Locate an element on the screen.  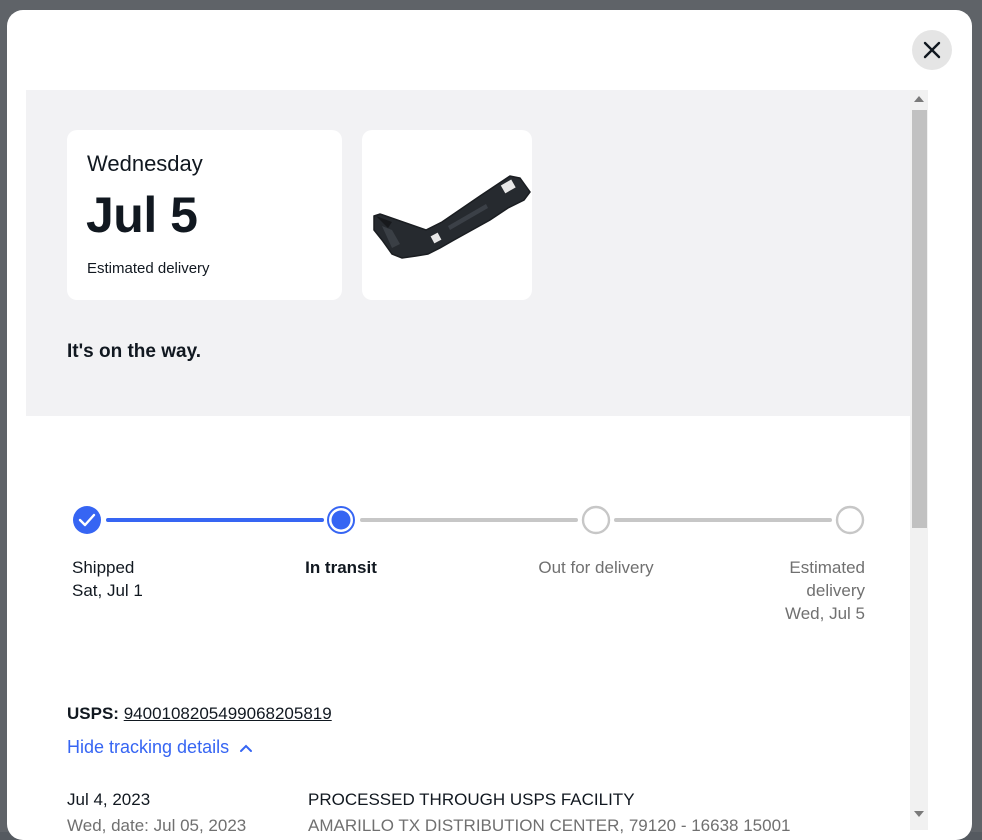
step-out-for-delivery-dot is located at coordinates (596, 520).